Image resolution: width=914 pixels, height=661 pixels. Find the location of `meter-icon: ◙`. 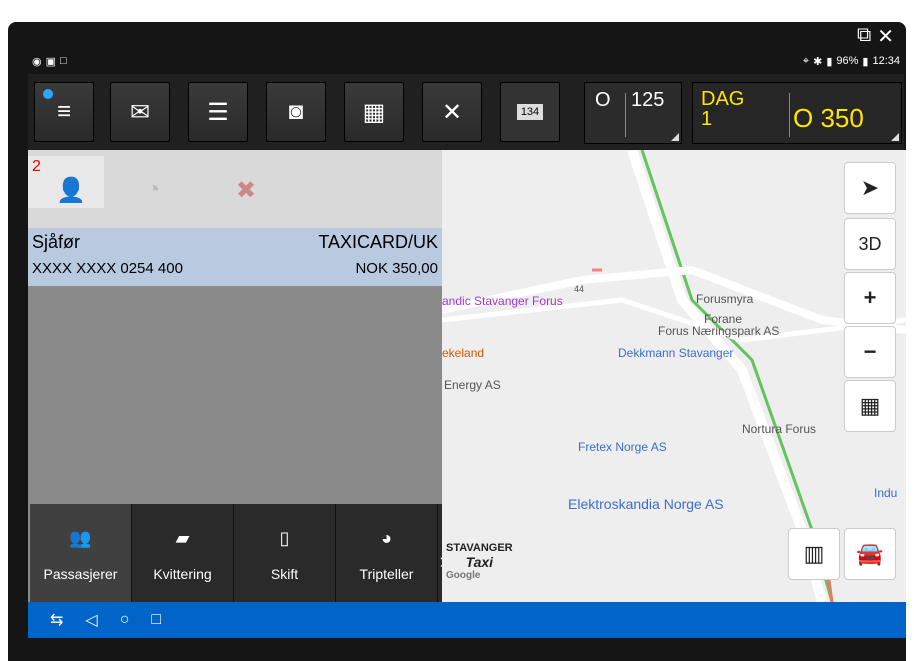

meter-icon: ◙ is located at coordinates (296, 111).